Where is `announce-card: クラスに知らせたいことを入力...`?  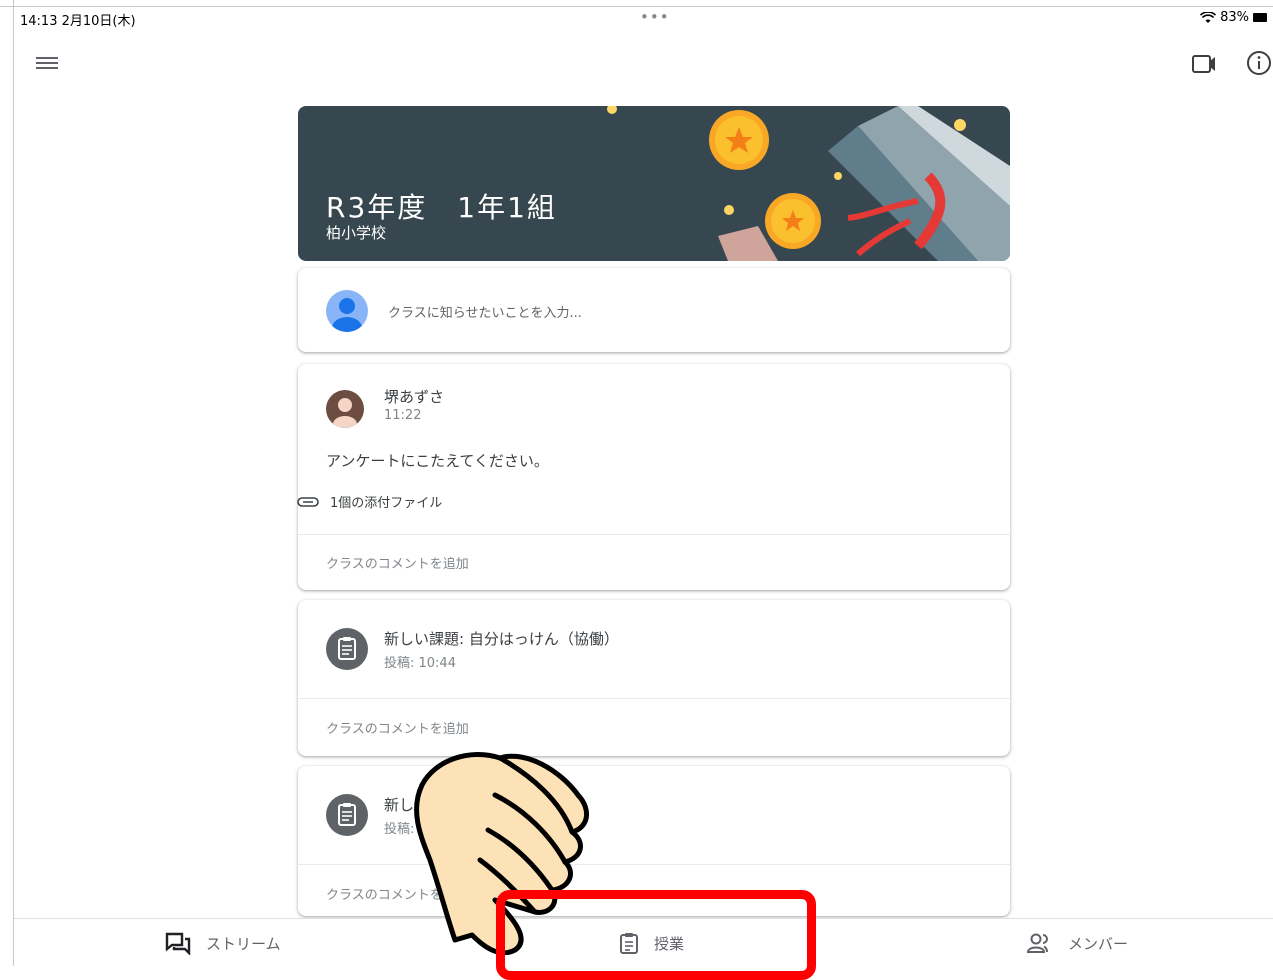 announce-card: クラスに知らせたいことを入力... is located at coordinates (654, 310).